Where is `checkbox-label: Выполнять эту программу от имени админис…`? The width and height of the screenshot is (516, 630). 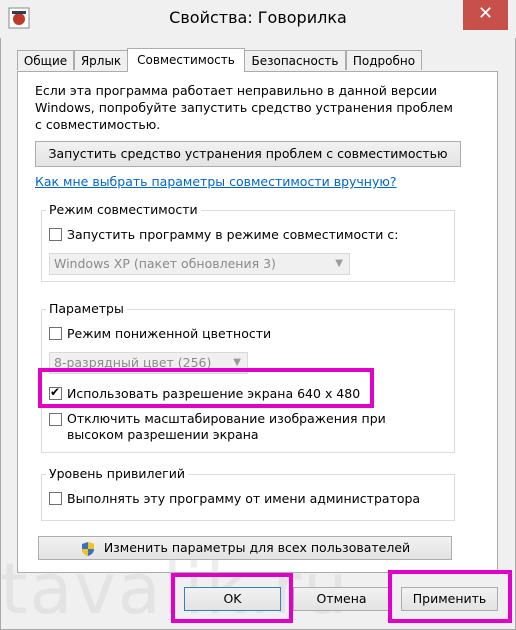 checkbox-label: Выполнять эту программу от имени админис… is located at coordinates (244, 498).